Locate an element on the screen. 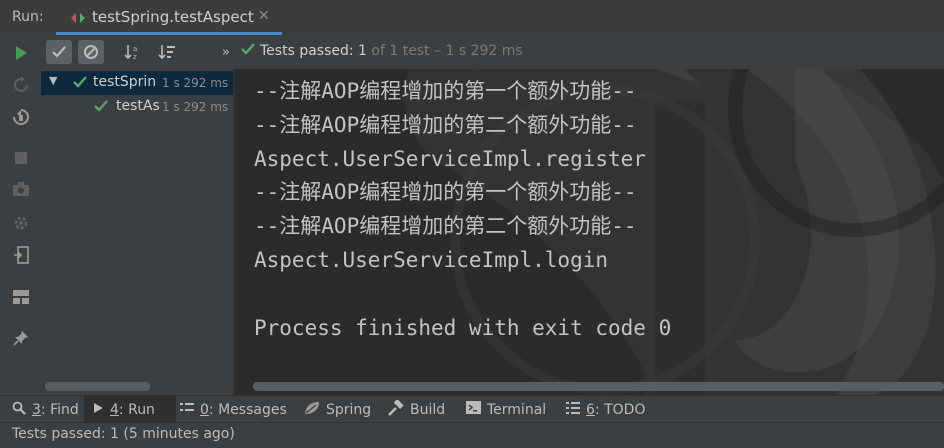 Image resolution: width=944 pixels, height=448 pixels. tree-row-name: testSprin is located at coordinates (125, 82).